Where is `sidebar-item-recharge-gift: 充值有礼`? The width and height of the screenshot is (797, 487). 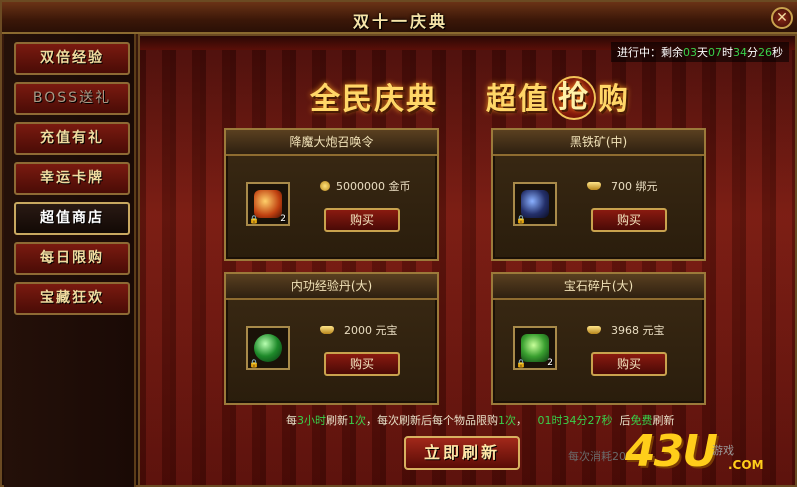 sidebar-item-recharge-gift: 充值有礼 is located at coordinates (72, 138).